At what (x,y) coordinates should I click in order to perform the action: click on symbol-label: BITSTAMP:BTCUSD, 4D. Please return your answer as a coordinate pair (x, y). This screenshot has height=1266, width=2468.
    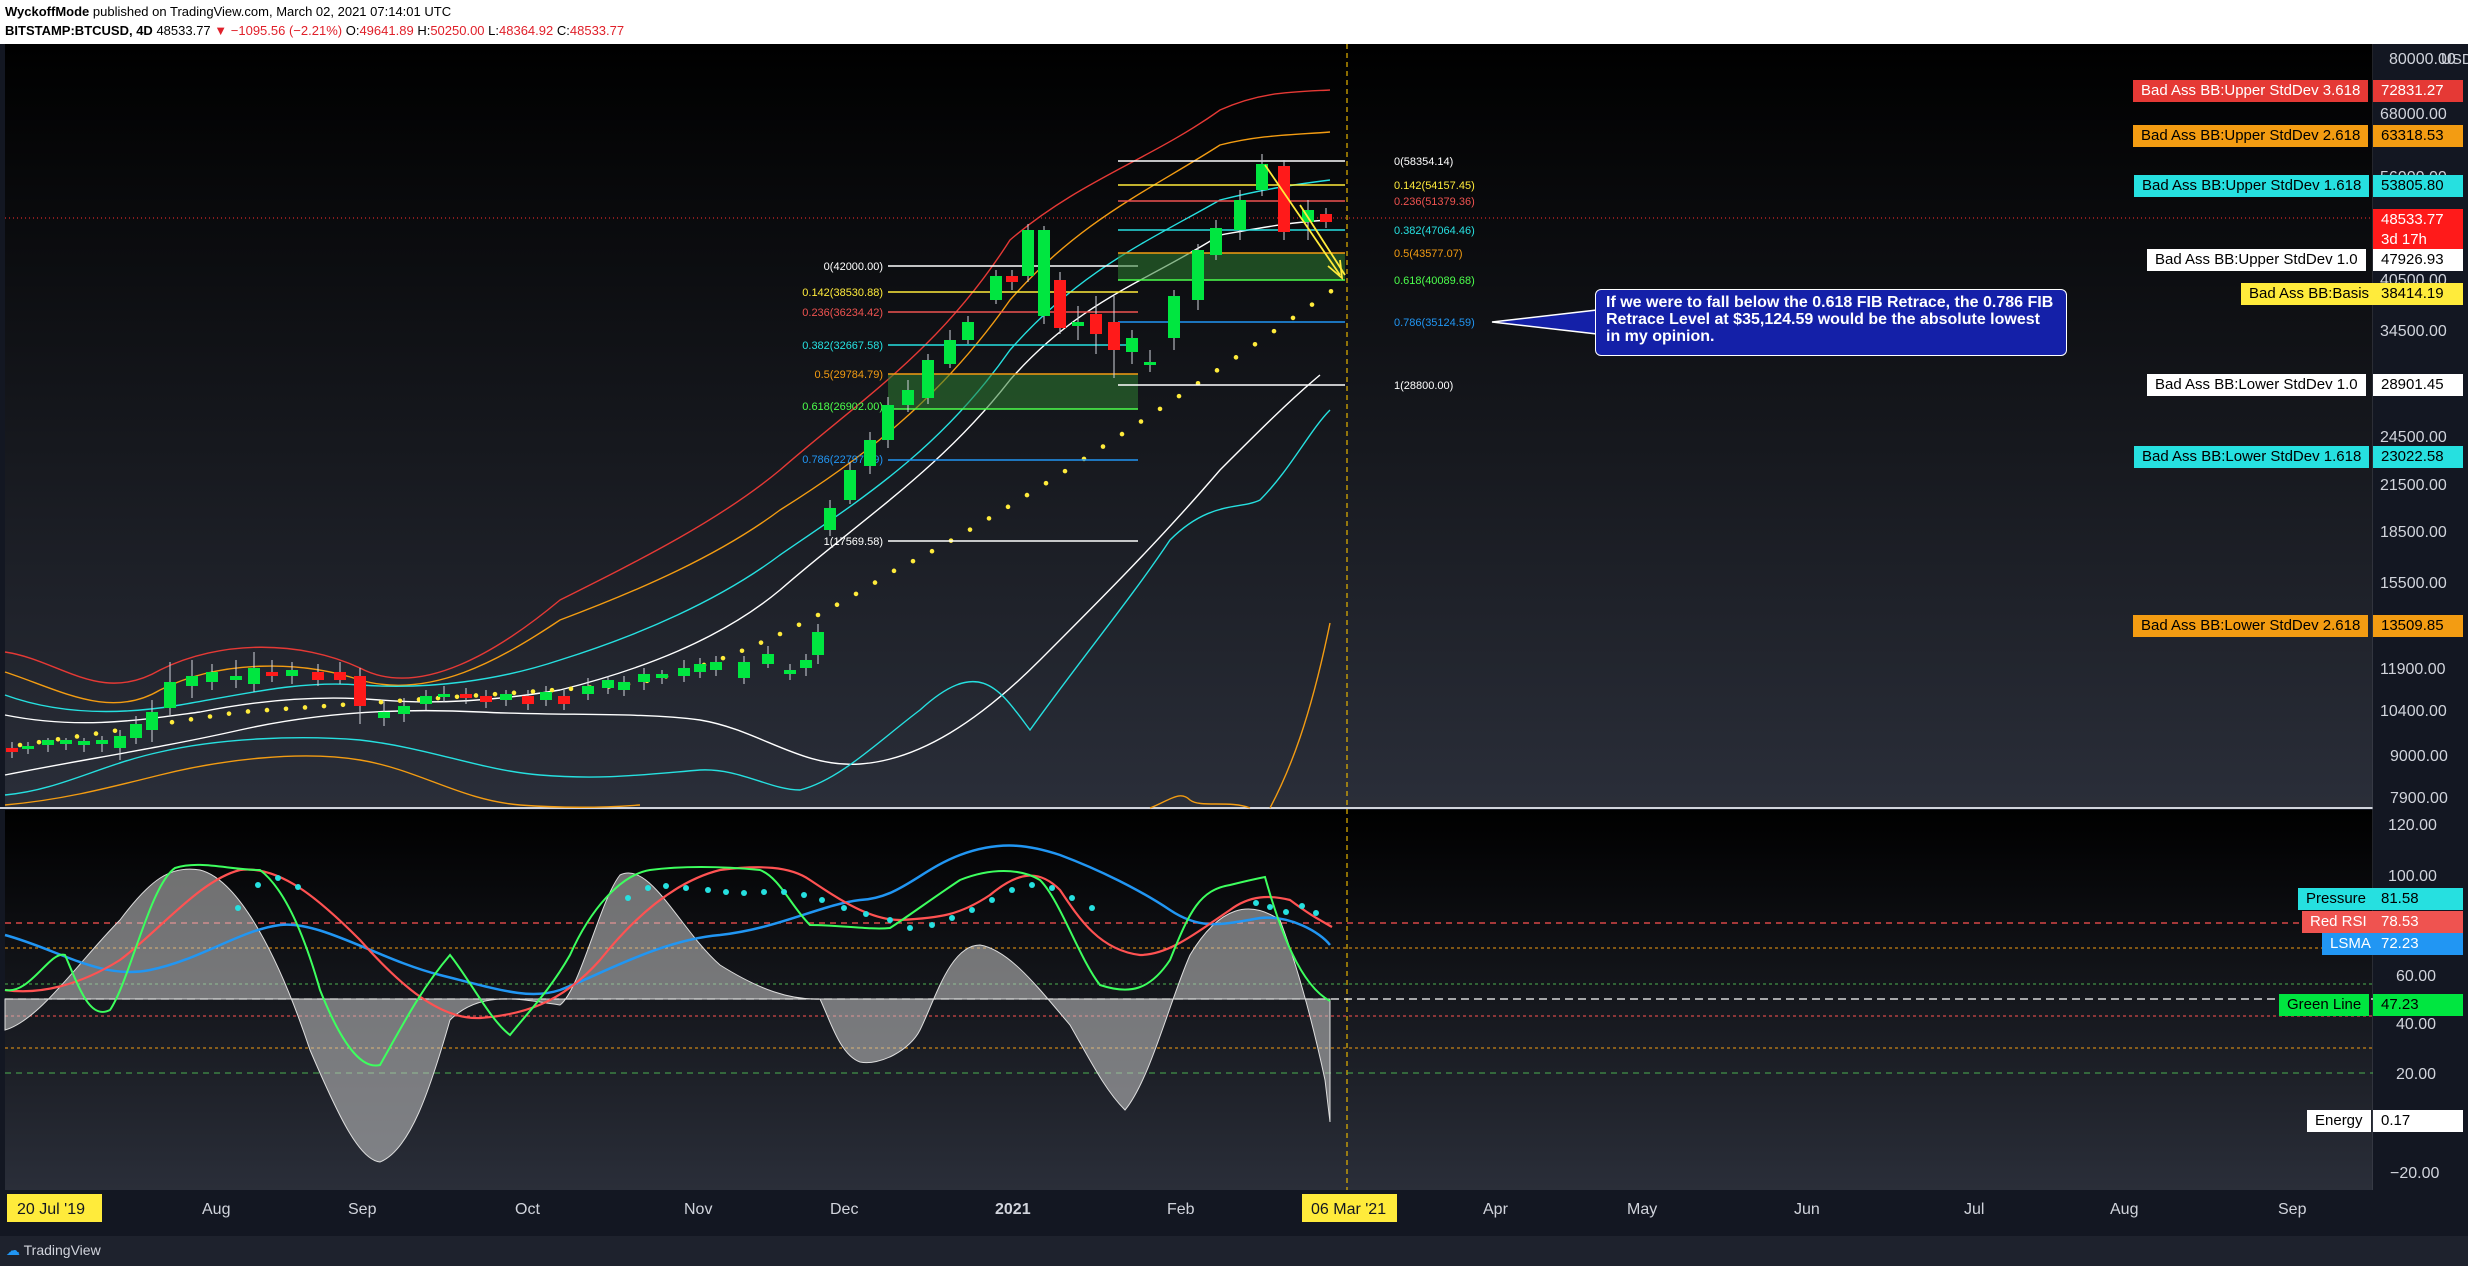
    Looking at the image, I should click on (79, 30).